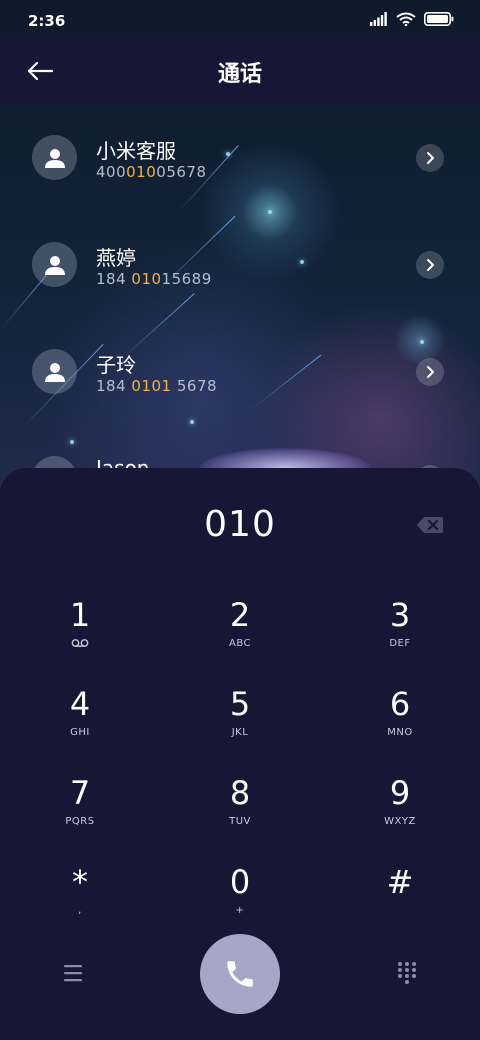 The width and height of the screenshot is (480, 1040). I want to click on menu-icon, so click(73, 973).